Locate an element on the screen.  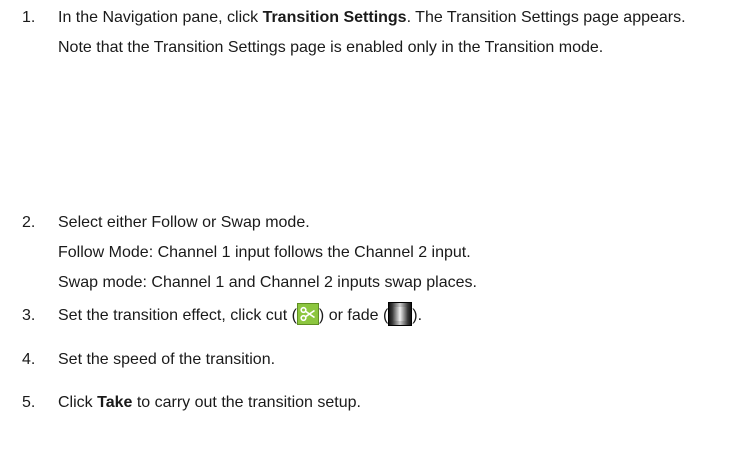
step-number: 5. is located at coordinates (29, 402).